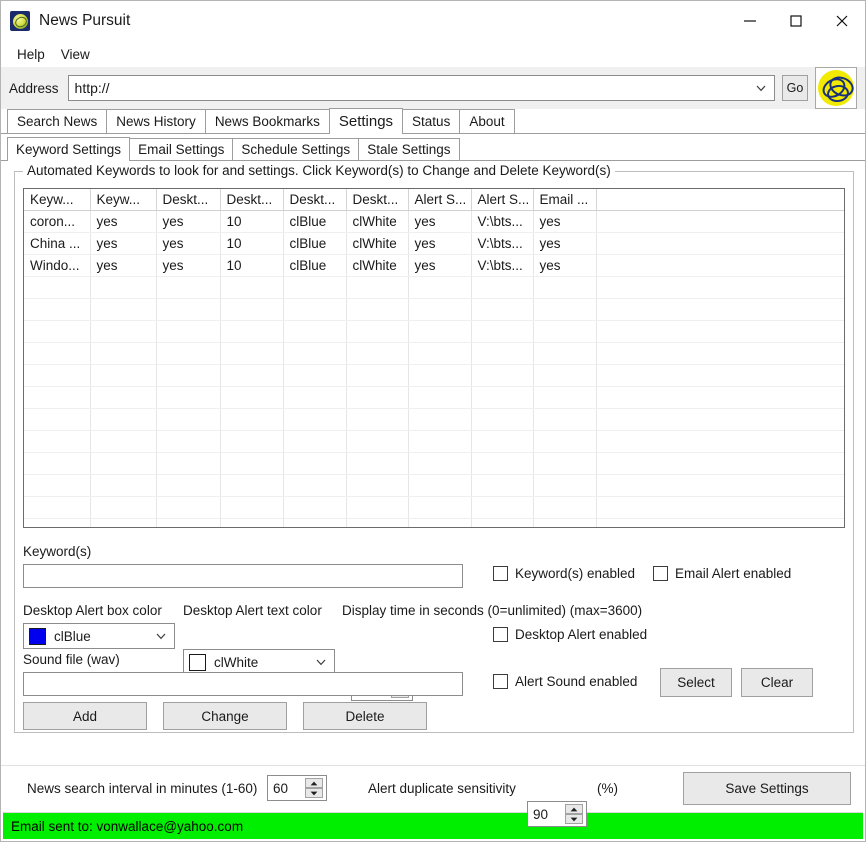  What do you see at coordinates (696, 682) in the screenshot?
I see `select-button: Select` at bounding box center [696, 682].